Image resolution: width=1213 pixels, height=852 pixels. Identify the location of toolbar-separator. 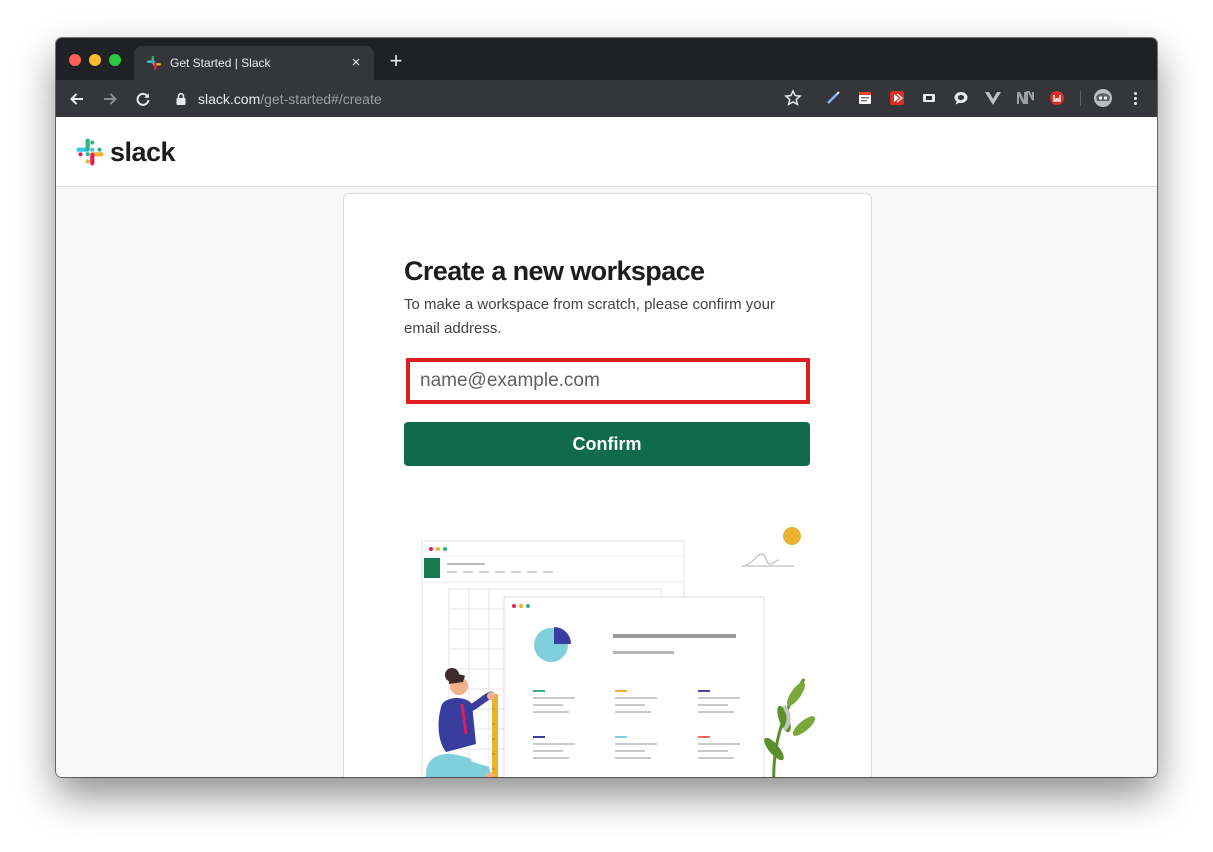
(1080, 98).